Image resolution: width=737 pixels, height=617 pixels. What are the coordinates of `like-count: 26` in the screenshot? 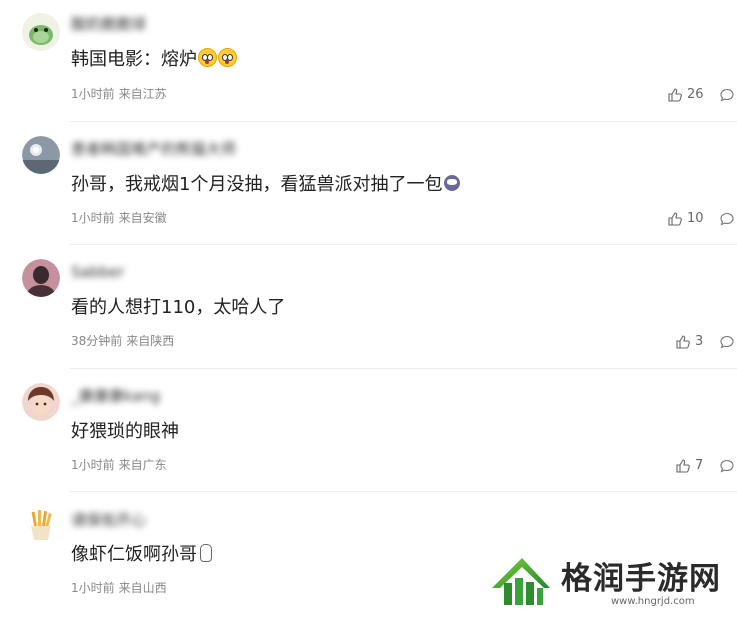 It's located at (695, 94).